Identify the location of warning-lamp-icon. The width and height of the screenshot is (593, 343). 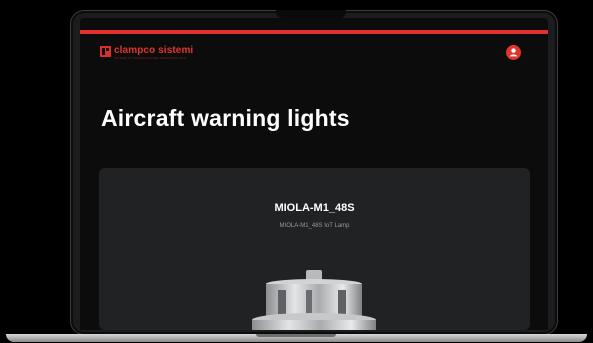
(314, 300).